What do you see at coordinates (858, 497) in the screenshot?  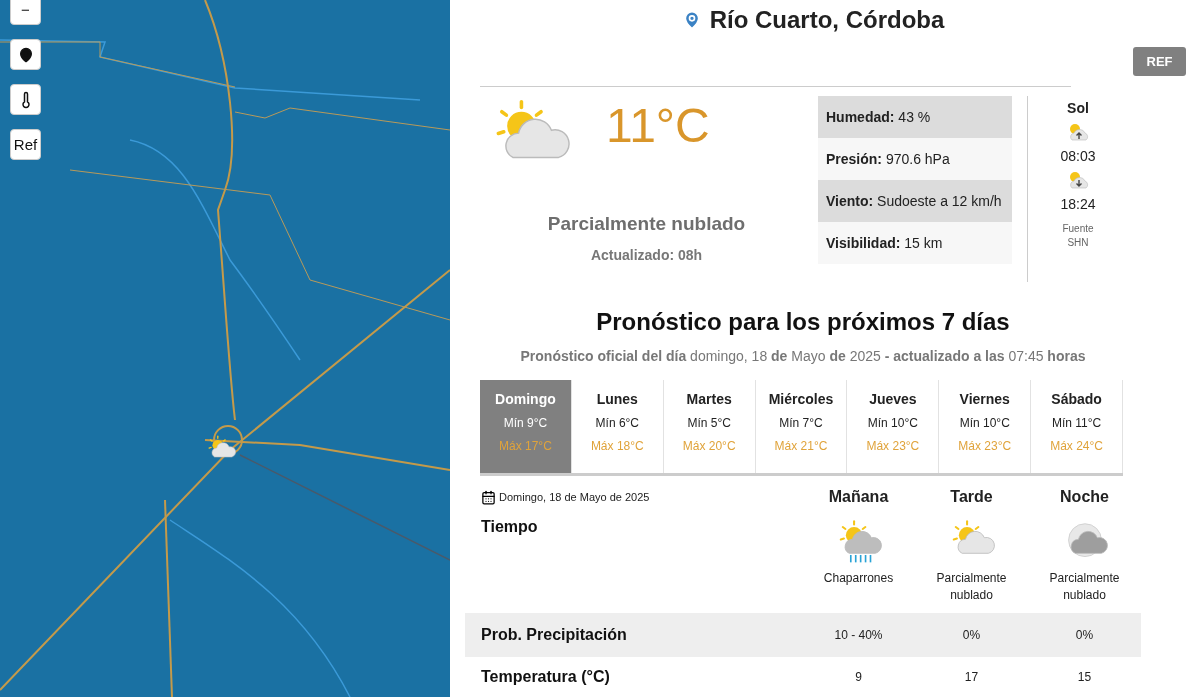 I see `period-name: Mañana` at bounding box center [858, 497].